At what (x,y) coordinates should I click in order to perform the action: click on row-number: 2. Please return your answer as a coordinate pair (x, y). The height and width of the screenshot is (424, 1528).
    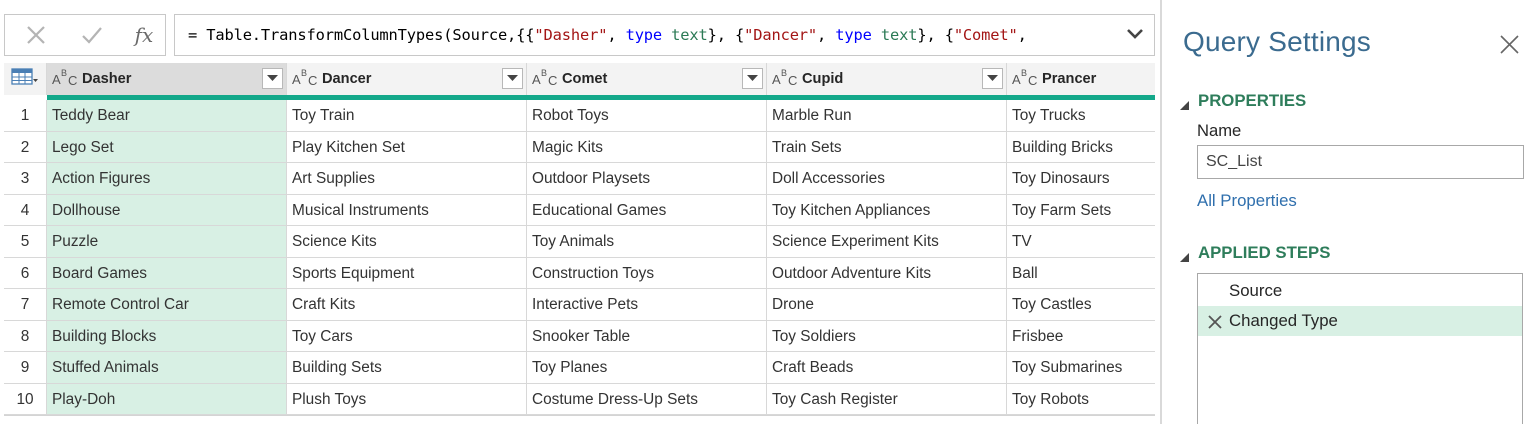
    Looking at the image, I should click on (25, 147).